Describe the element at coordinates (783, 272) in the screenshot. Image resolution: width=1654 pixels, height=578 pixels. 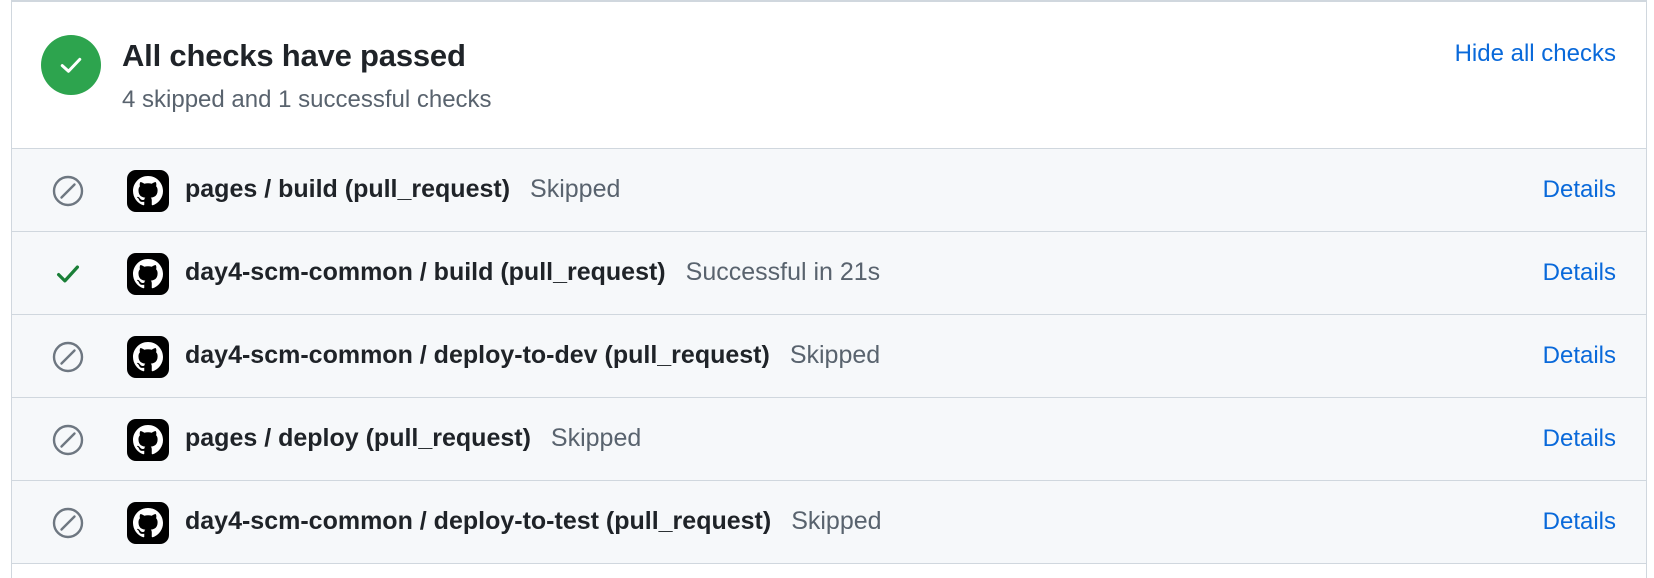
I see `check-result: Successful in 21s` at that location.